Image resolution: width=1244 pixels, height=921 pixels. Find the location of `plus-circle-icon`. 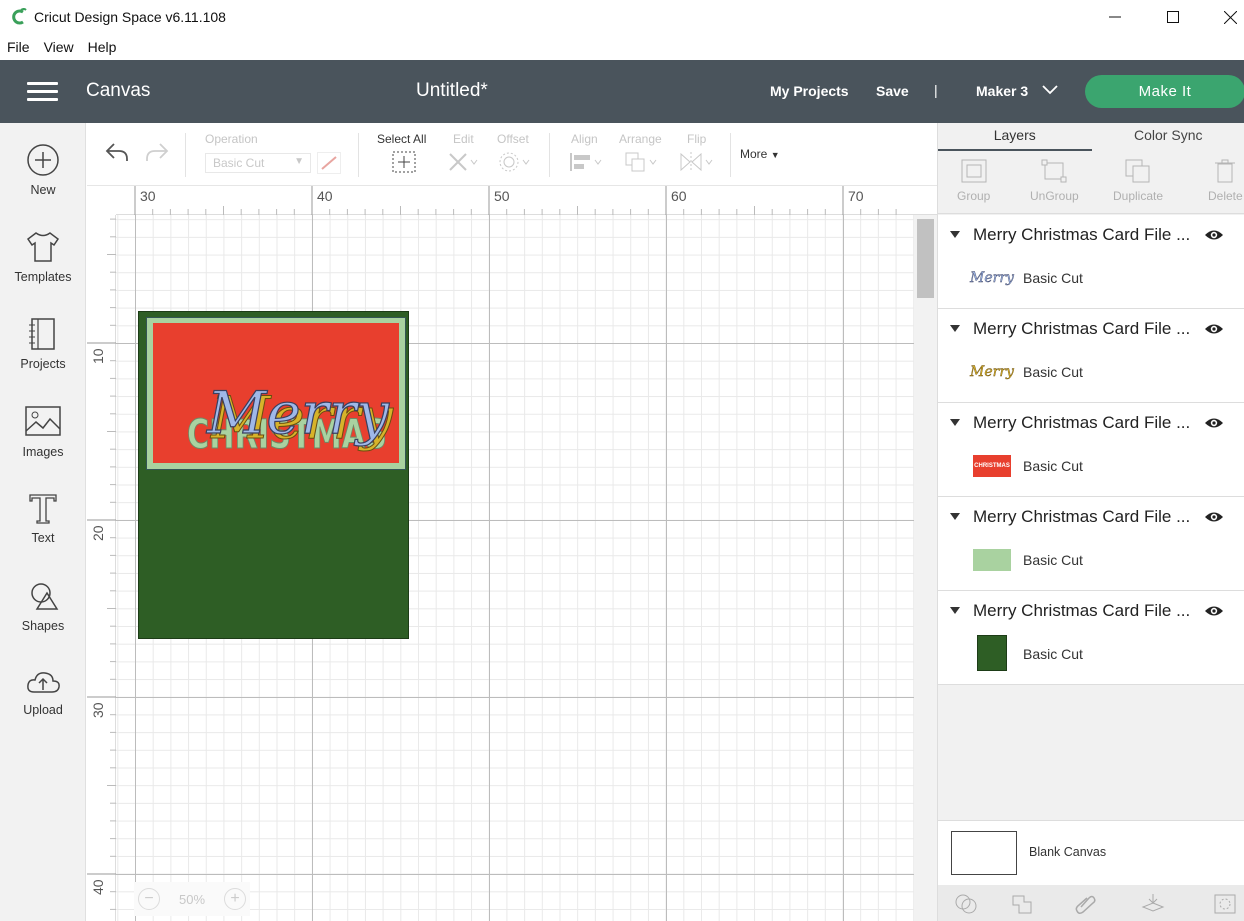

plus-circle-icon is located at coordinates (43, 160).